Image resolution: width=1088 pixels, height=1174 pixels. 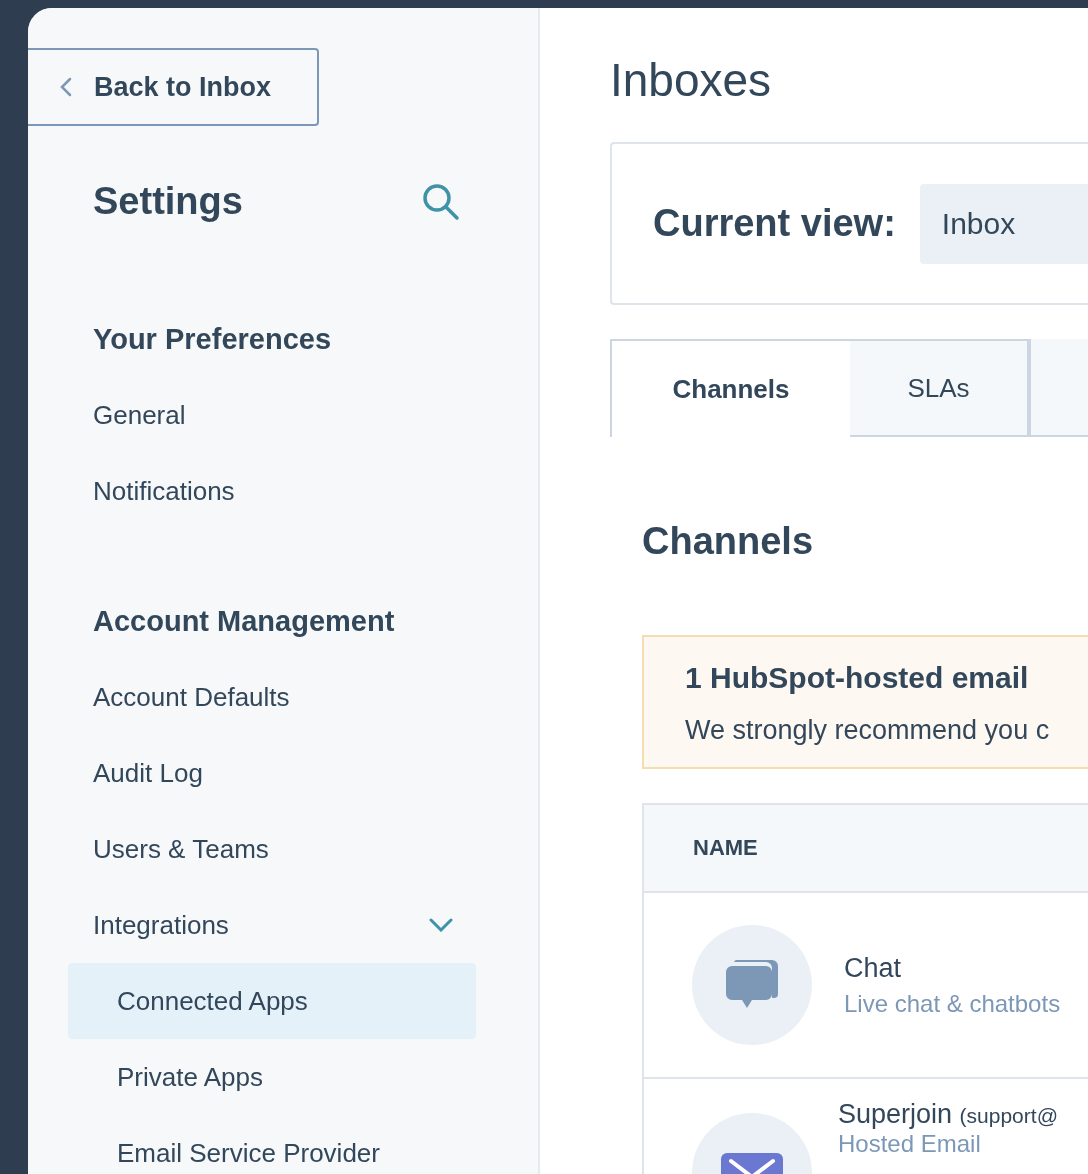 I want to click on column-header: NAME, so click(x=866, y=849).